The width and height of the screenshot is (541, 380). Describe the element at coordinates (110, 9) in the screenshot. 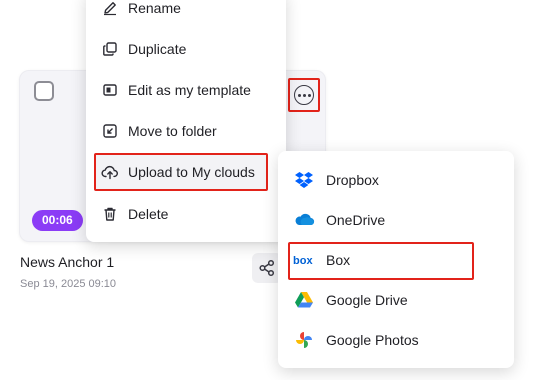

I see `pencil-icon` at that location.